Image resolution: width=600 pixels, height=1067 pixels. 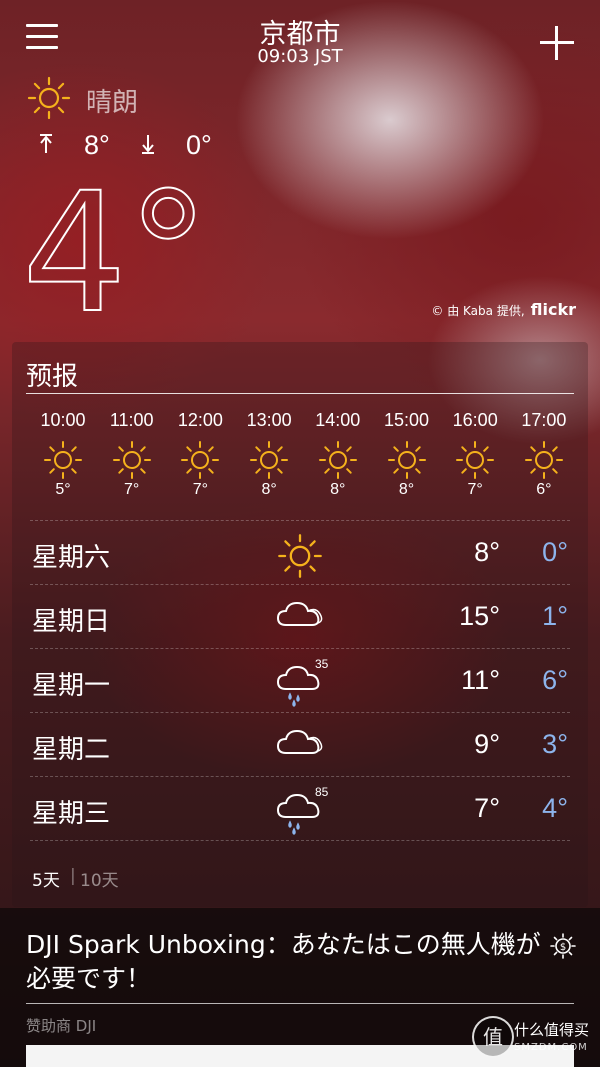 What do you see at coordinates (112, 103) in the screenshot?
I see `current-condition: 晴朗` at bounding box center [112, 103].